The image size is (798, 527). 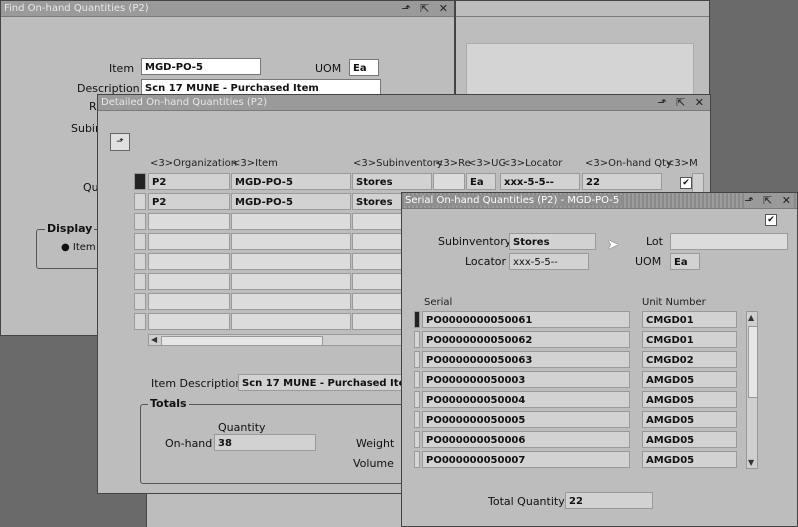 I want to click on onhand-label: On-hand, so click(x=189, y=443).